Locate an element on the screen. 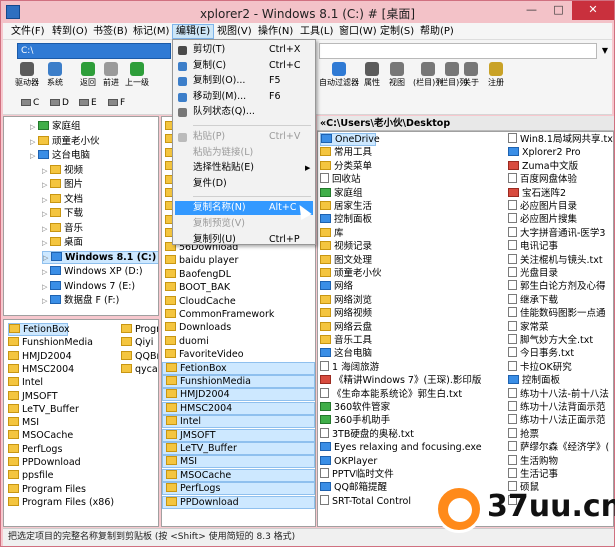 Image resolution: width=615 pixels, height=547 pixels. list-item: qycac is located at coordinates (139, 369).